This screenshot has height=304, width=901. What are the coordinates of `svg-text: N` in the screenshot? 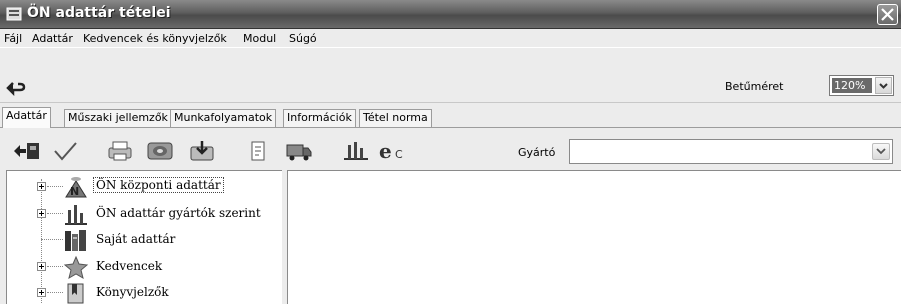 It's located at (74, 191).